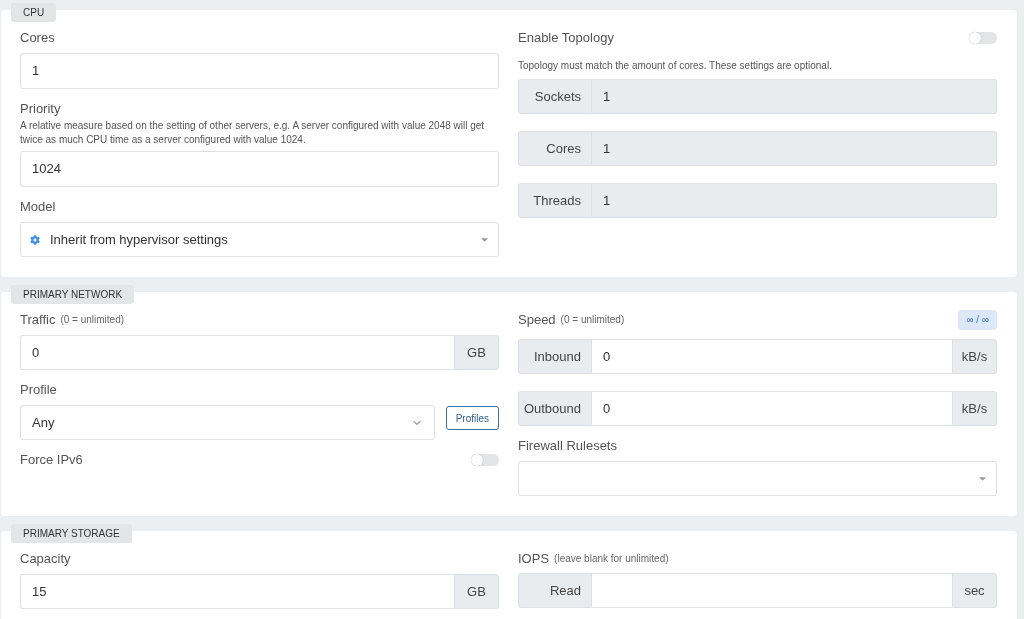  What do you see at coordinates (40, 109) in the screenshot?
I see `field-label: Priority` at bounding box center [40, 109].